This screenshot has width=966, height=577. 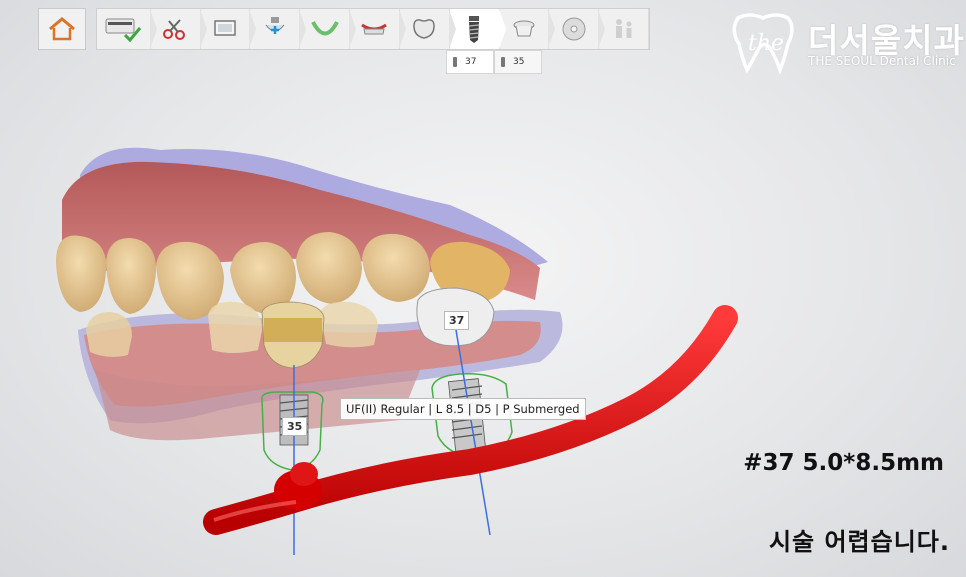 What do you see at coordinates (295, 426) in the screenshot?
I see `tooth-label-35: 35` at bounding box center [295, 426].